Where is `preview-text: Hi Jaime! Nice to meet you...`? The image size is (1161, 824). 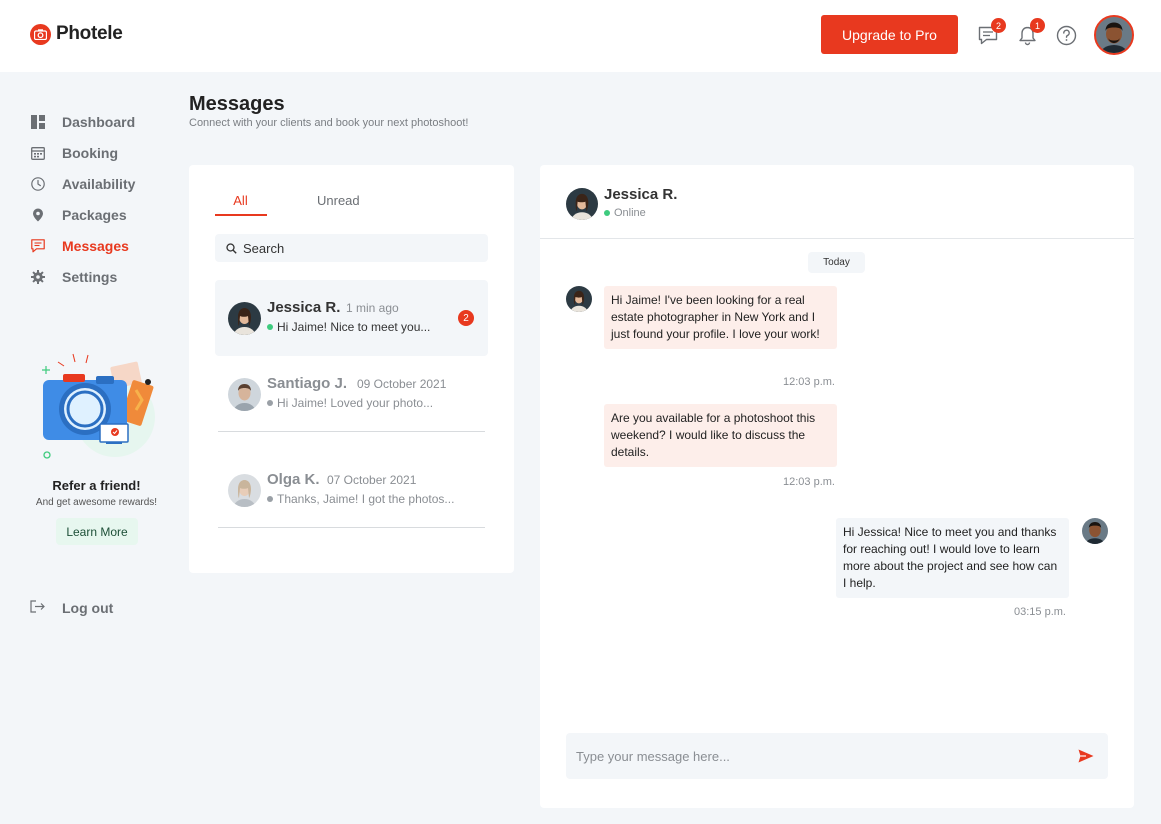 preview-text: Hi Jaime! Nice to meet you... is located at coordinates (354, 327).